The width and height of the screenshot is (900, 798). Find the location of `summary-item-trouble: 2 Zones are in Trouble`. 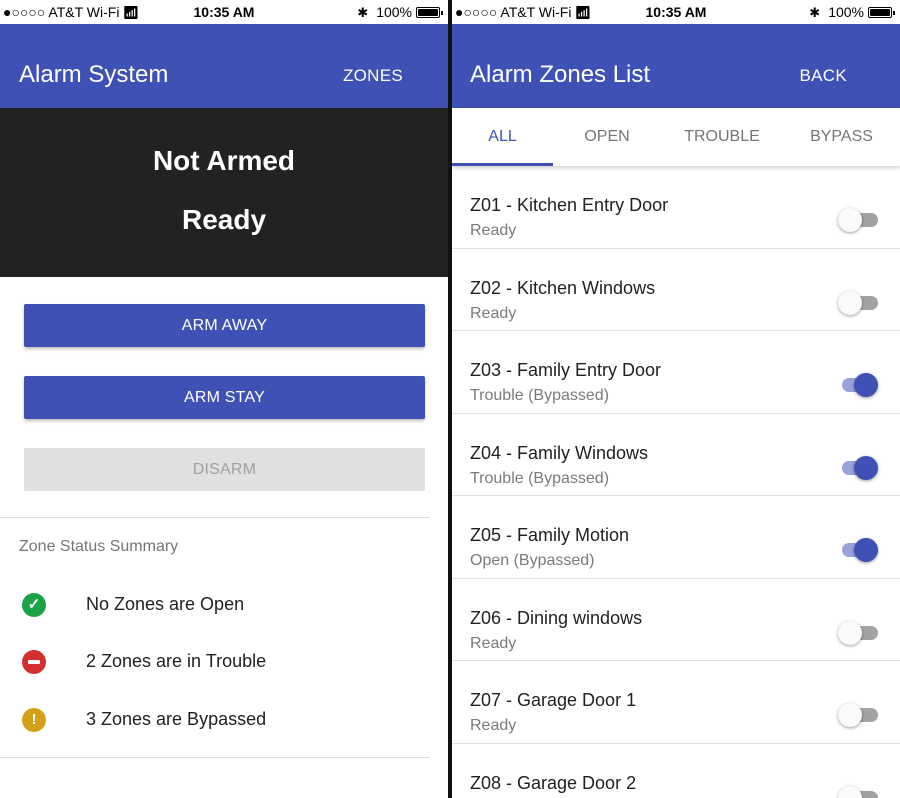

summary-item-trouble: 2 Zones are in Trouble is located at coordinates (215, 662).